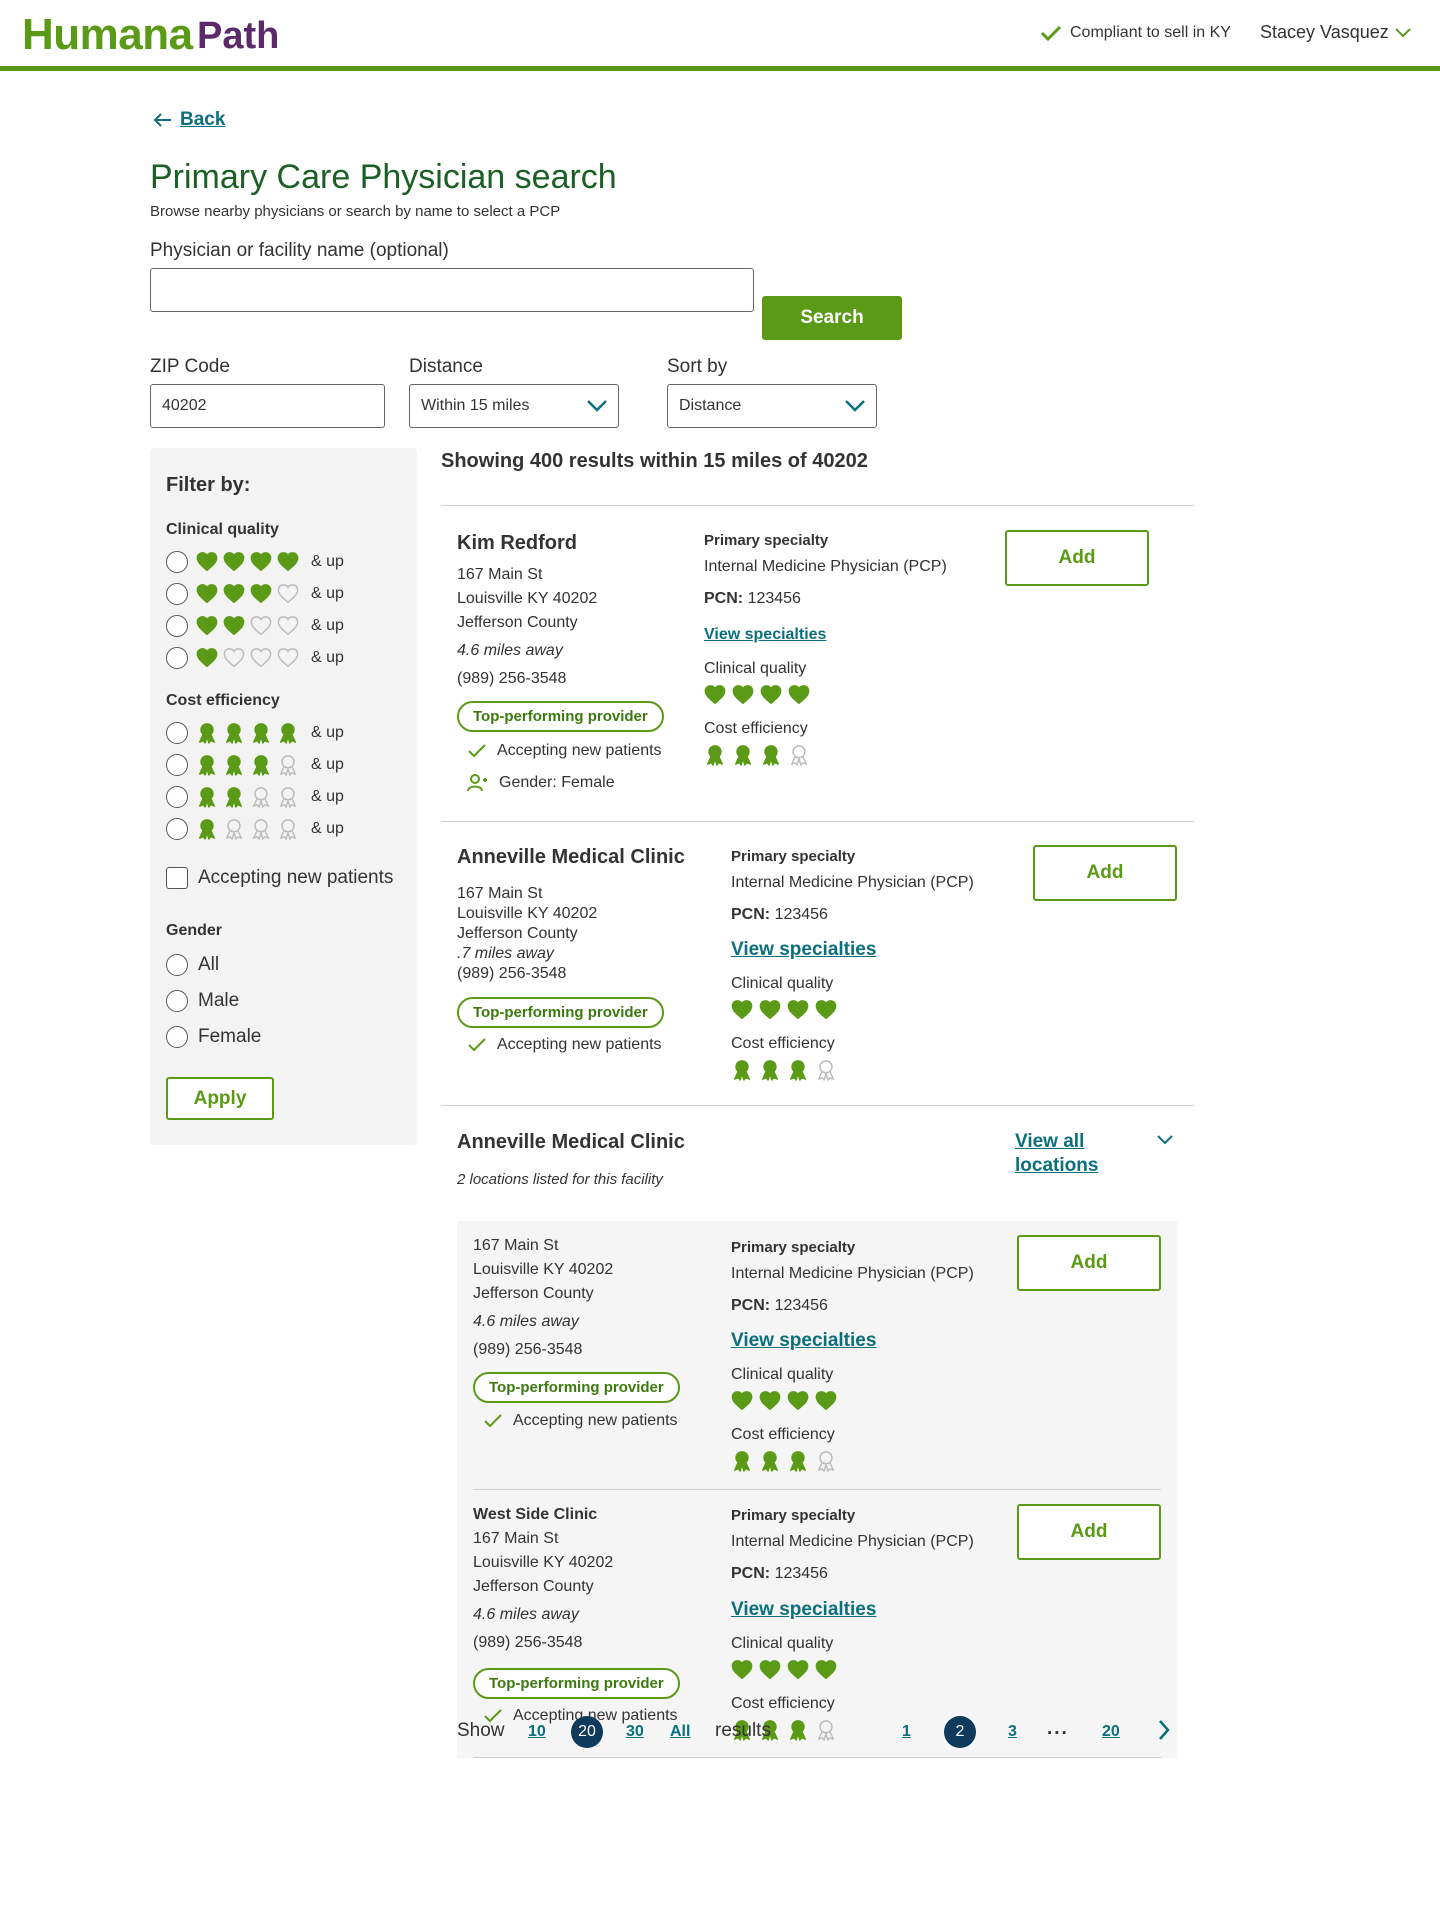 The width and height of the screenshot is (1440, 1907). Describe the element at coordinates (255, 829) in the screenshot. I see `filter-cost-1: & up` at that location.